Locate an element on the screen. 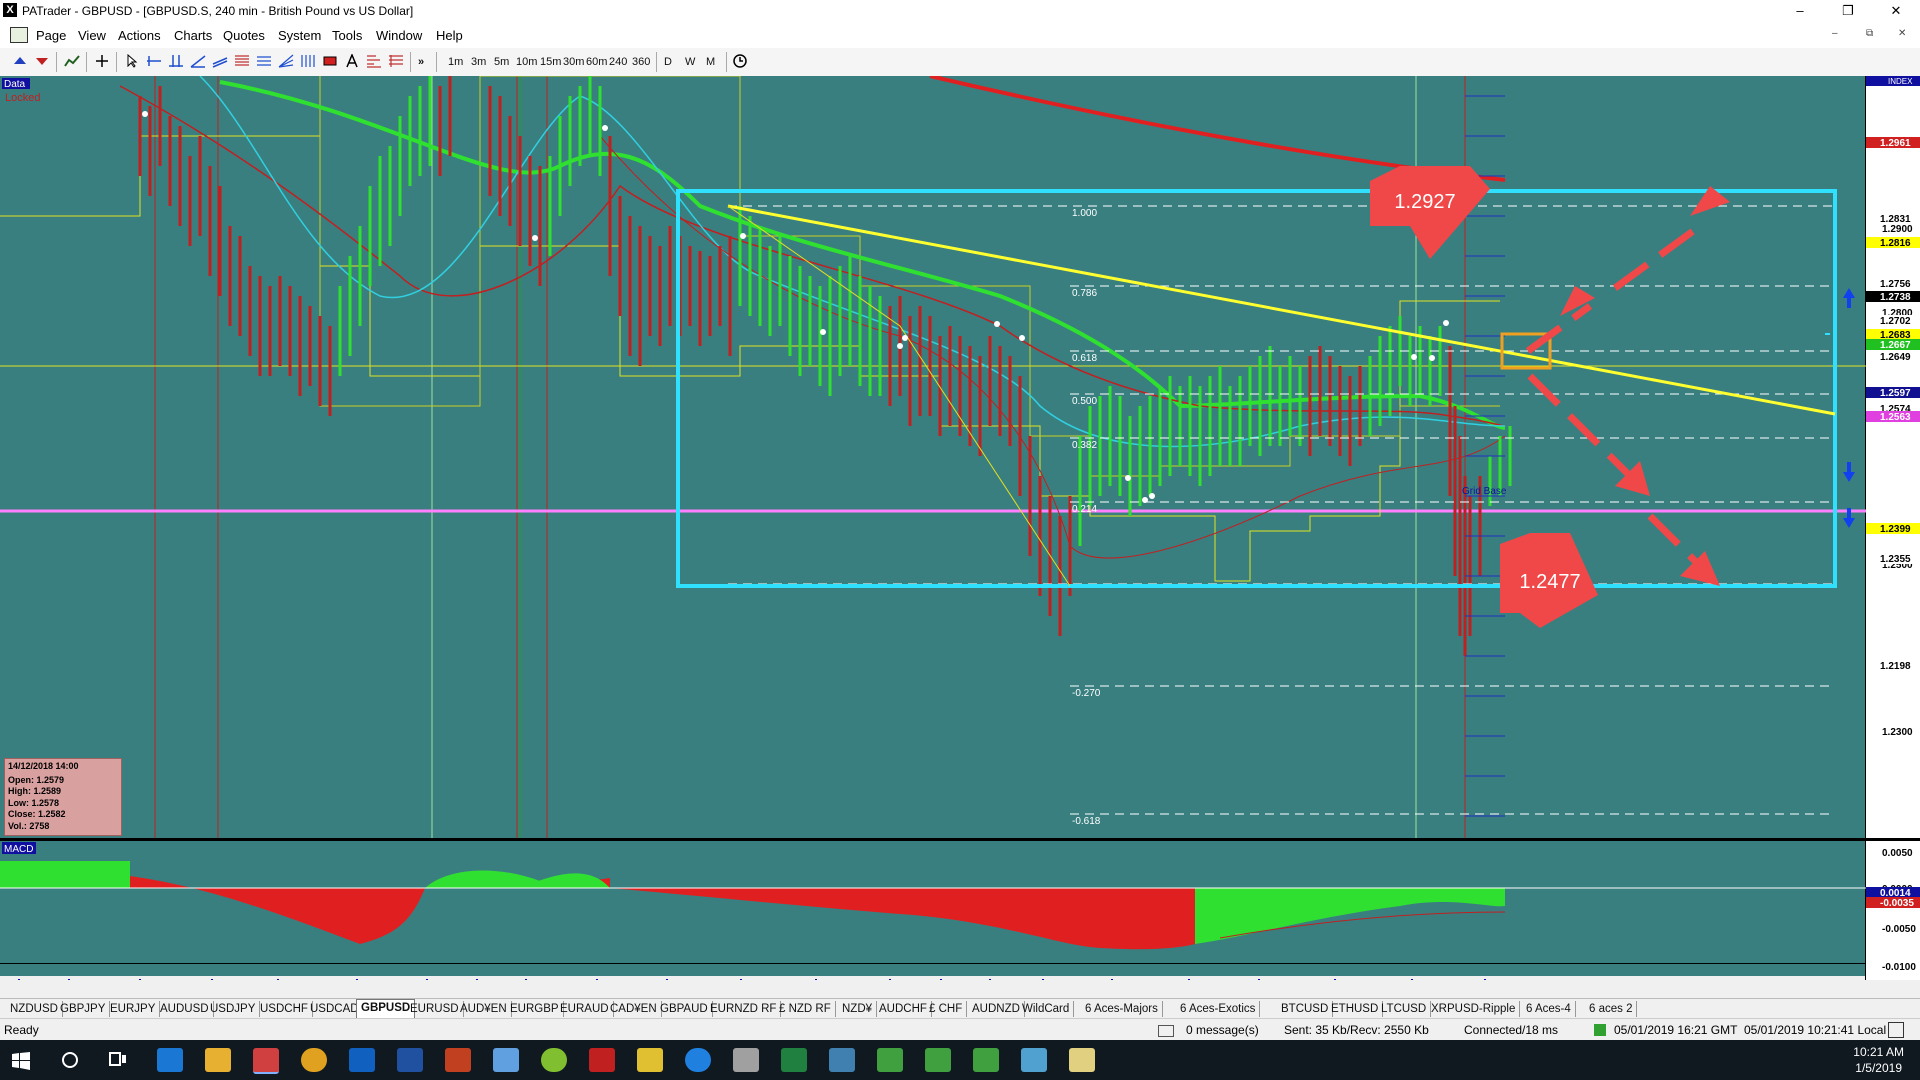  tf-10m: 10m is located at coordinates (526, 62).